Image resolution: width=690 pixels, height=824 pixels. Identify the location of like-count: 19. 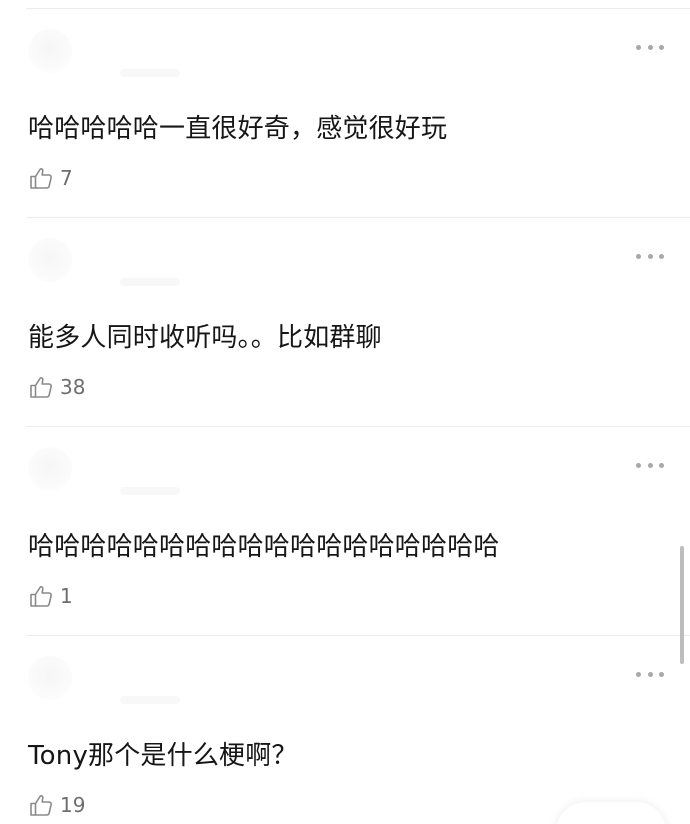
(73, 805).